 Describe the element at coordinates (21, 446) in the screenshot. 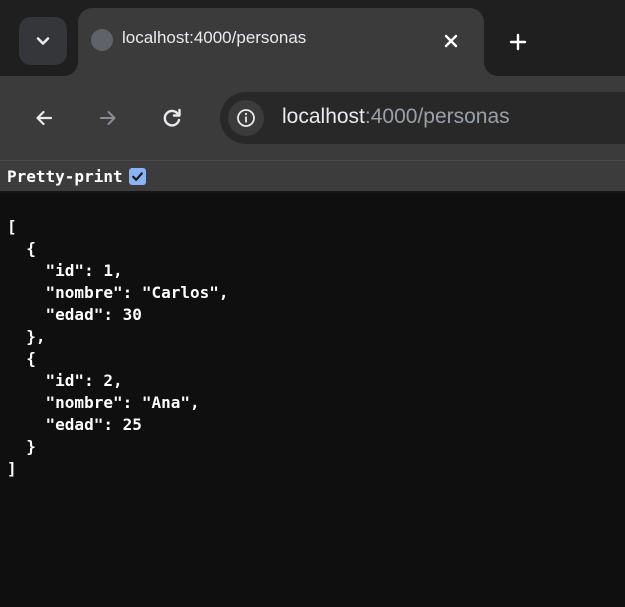

I see `json-line: }` at that location.